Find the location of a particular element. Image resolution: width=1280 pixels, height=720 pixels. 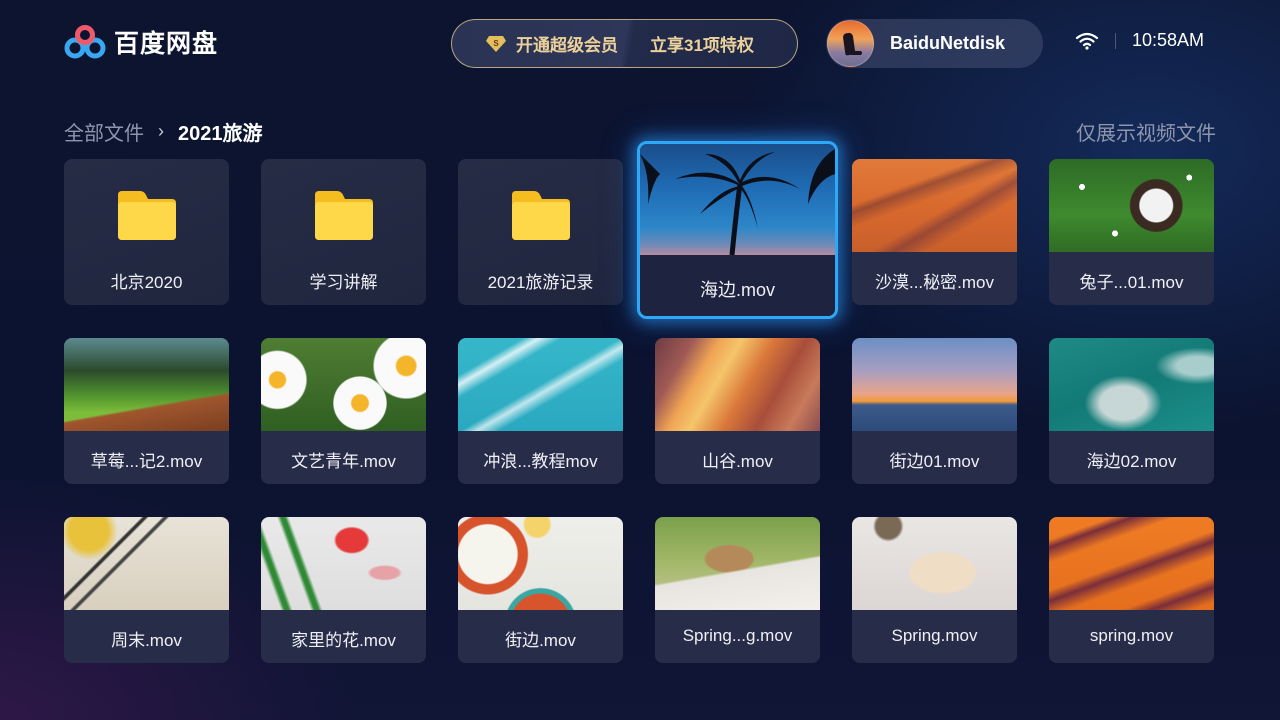

daisies-thumbnail is located at coordinates (343, 384).